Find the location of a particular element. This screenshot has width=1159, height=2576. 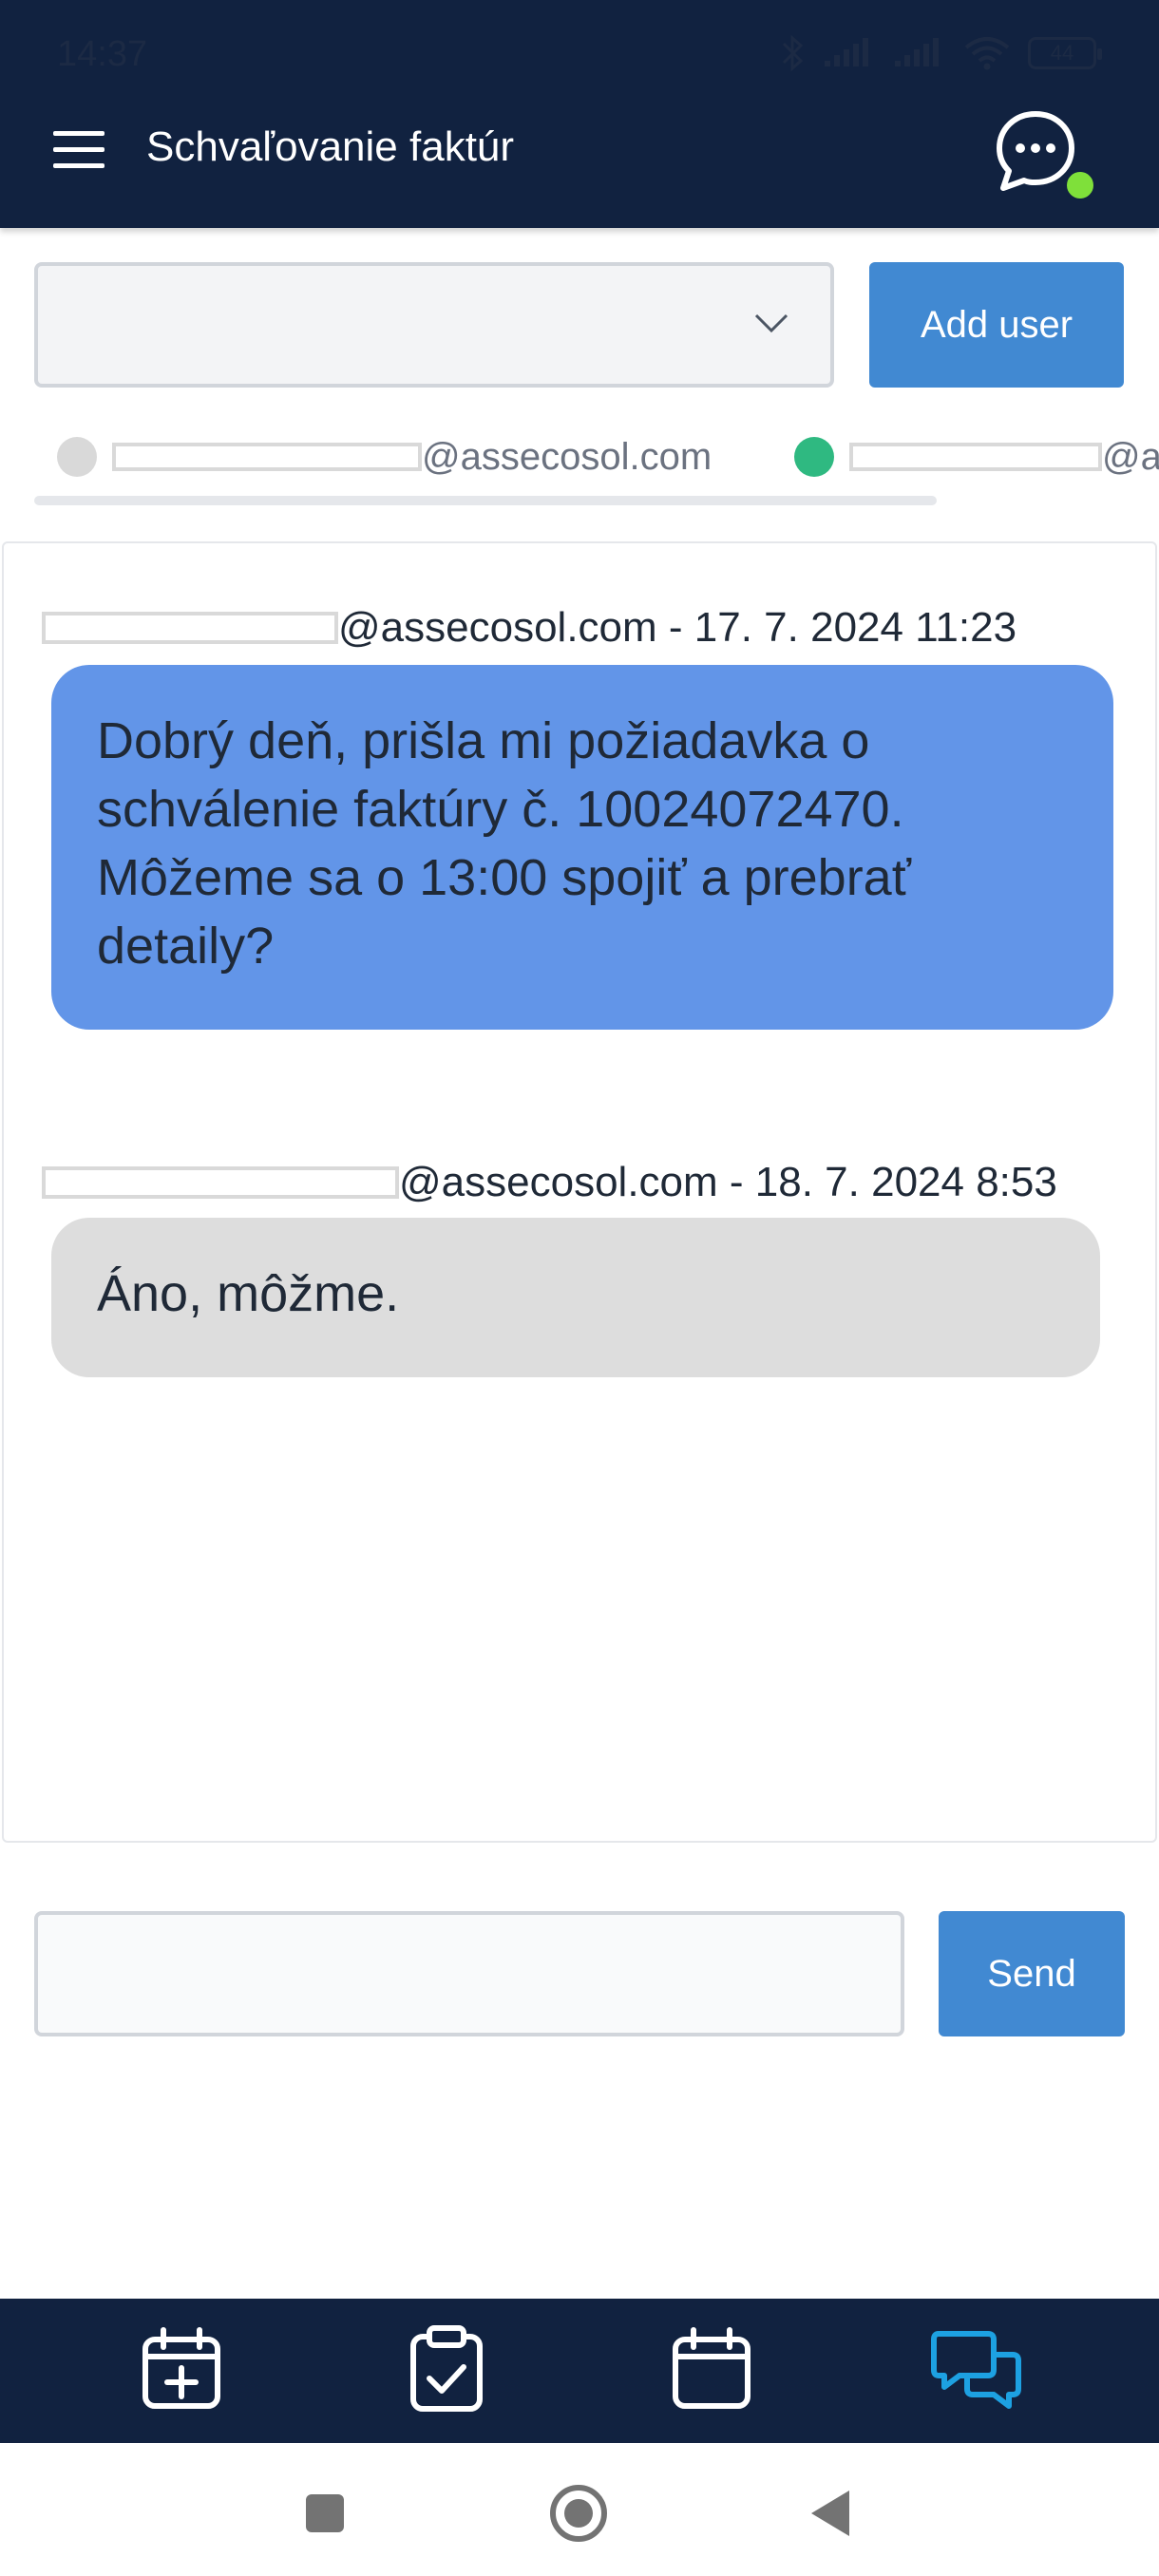

participant-email: @a is located at coordinates (1130, 456).